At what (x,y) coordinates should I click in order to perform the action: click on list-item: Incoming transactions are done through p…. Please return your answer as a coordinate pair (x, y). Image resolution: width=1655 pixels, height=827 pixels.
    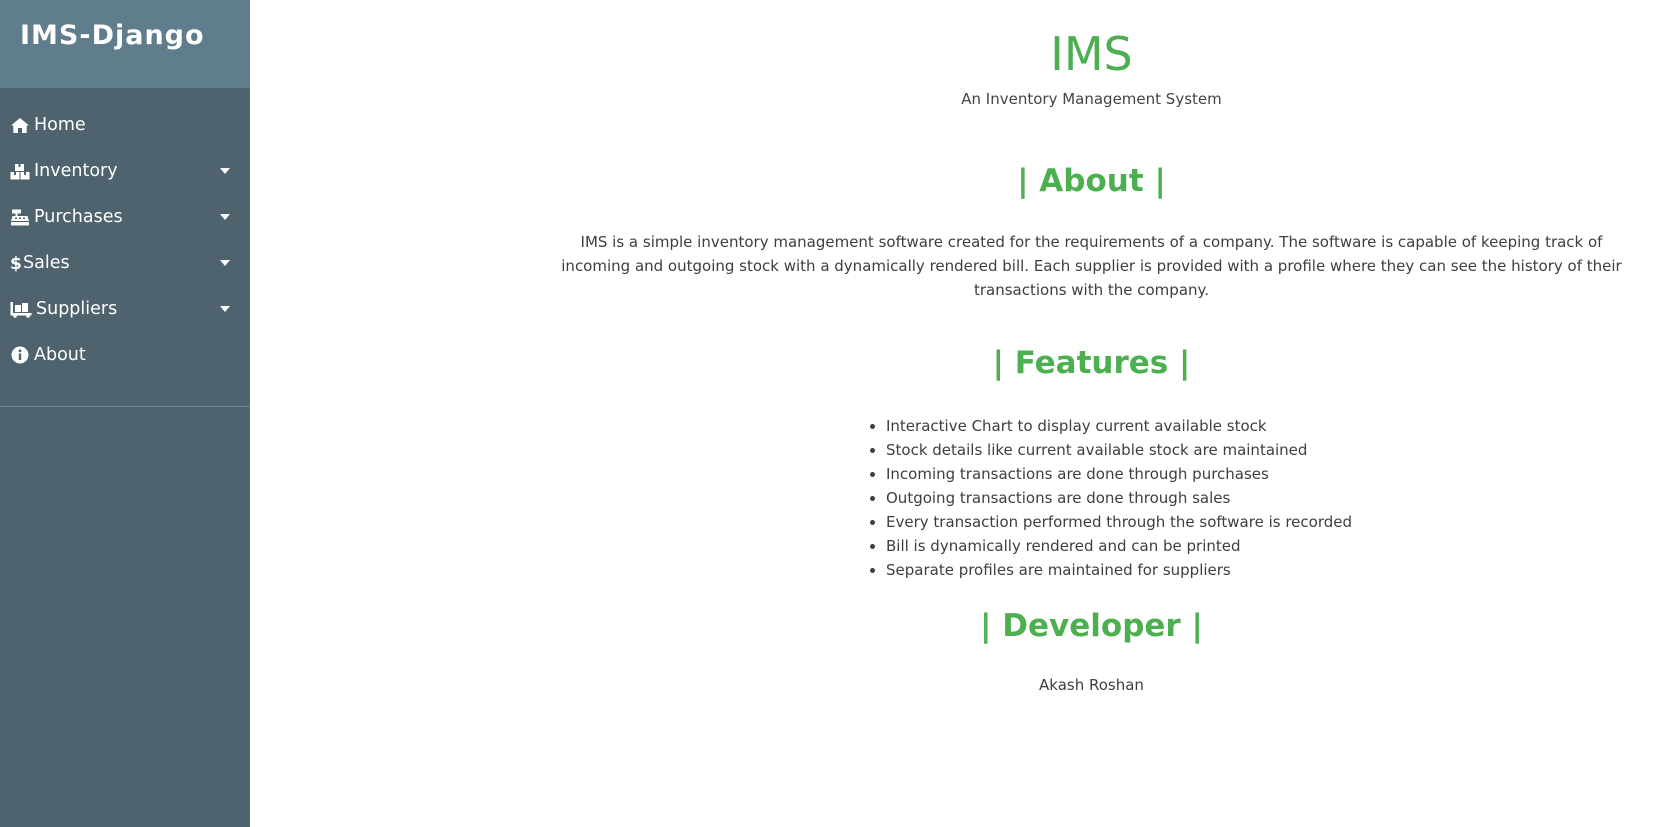
    Looking at the image, I should click on (1119, 474).